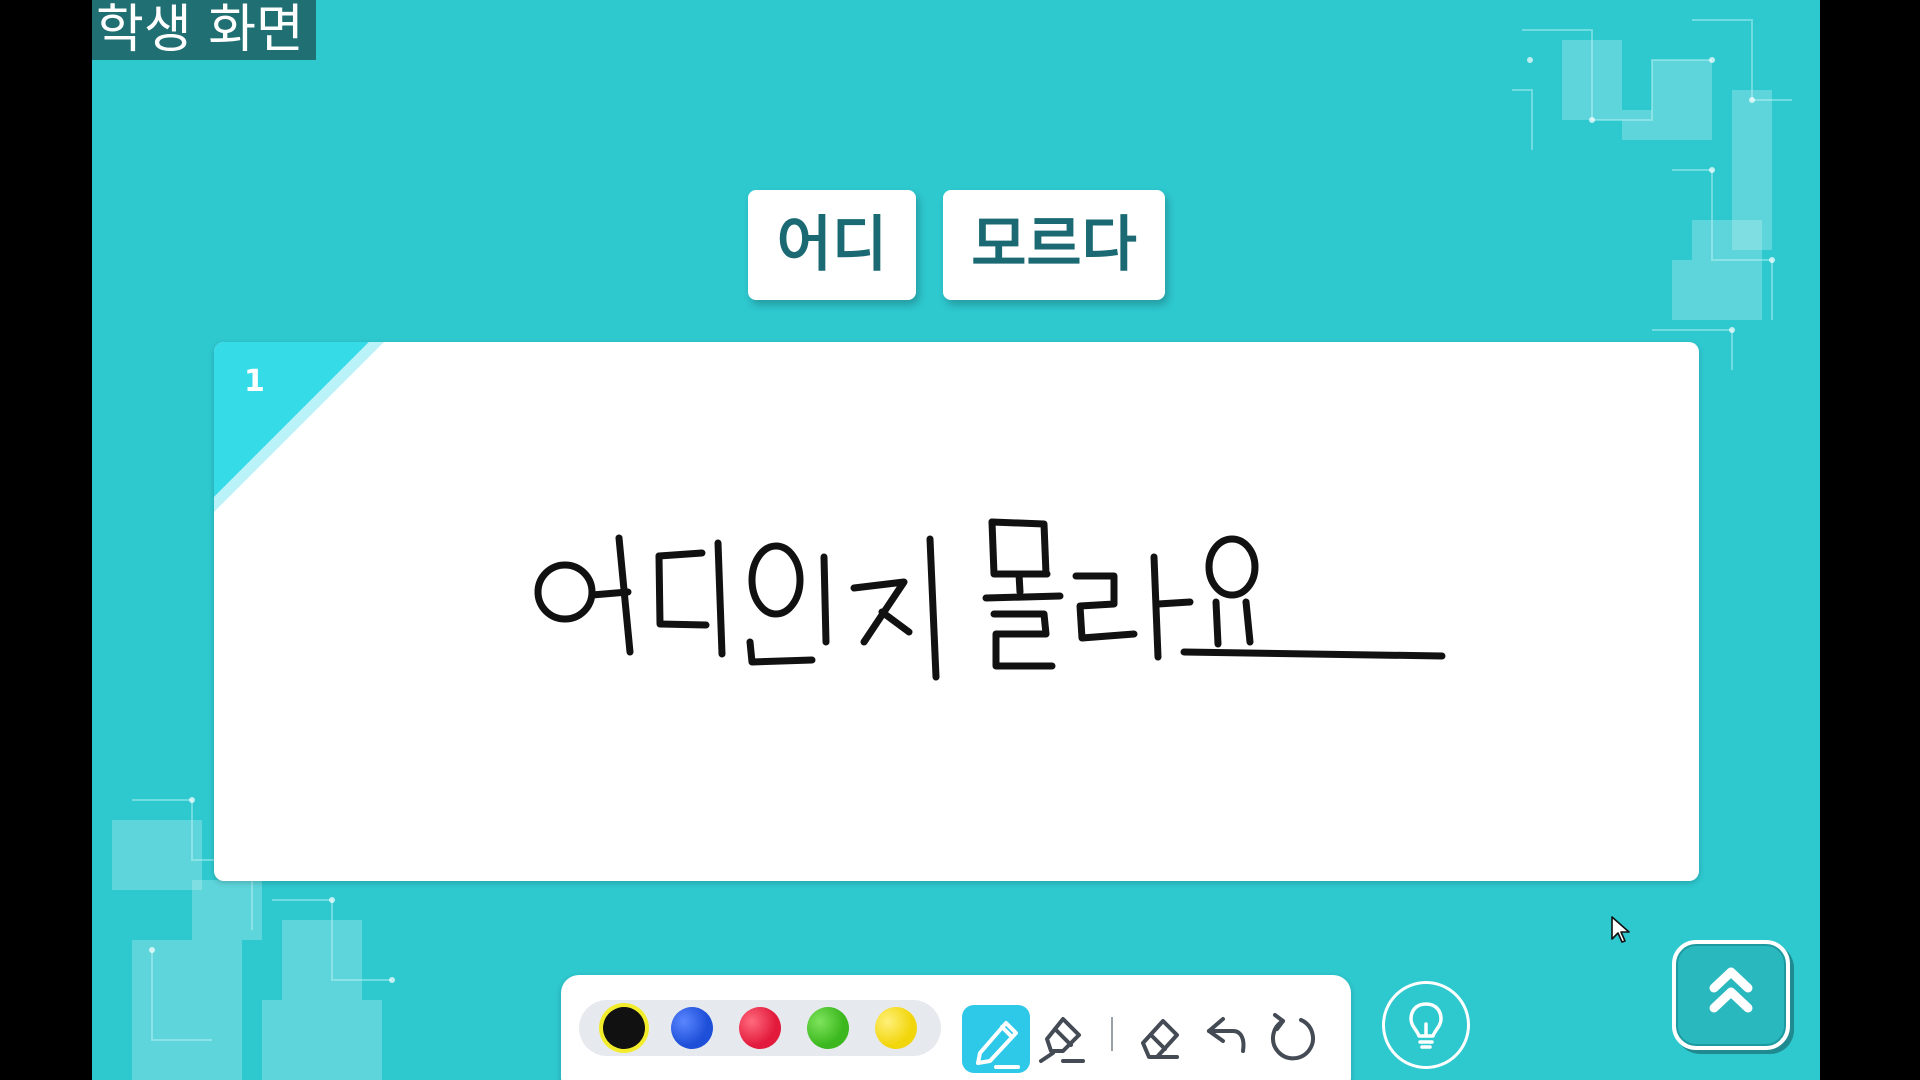  What do you see at coordinates (1158, 1036) in the screenshot?
I see `eraser-icon` at bounding box center [1158, 1036].